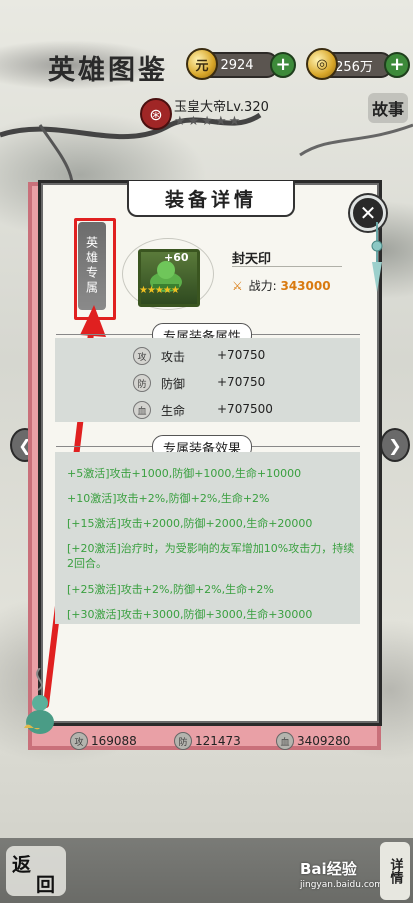 The width and height of the screenshot is (413, 903). Describe the element at coordinates (237, 65) in the screenshot. I see `gold-amount: 2924` at that location.